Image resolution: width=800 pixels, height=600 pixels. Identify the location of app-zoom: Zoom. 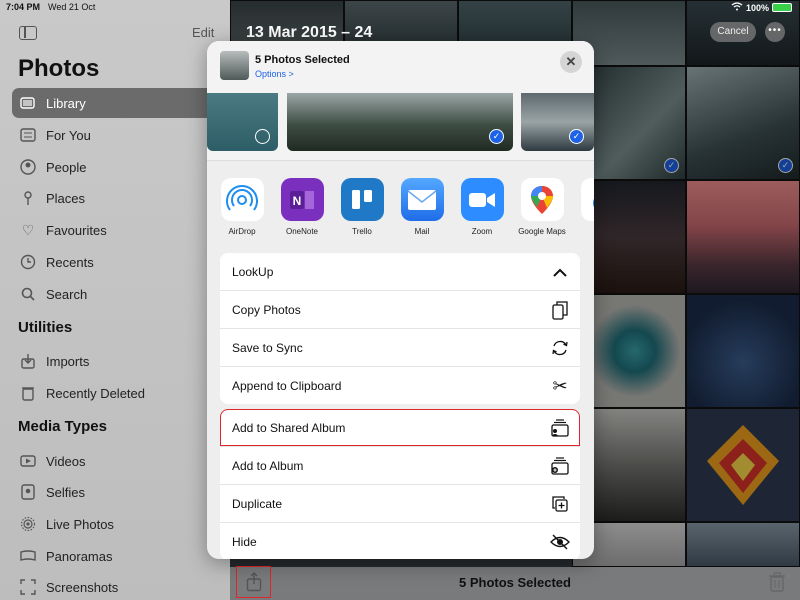
(482, 207).